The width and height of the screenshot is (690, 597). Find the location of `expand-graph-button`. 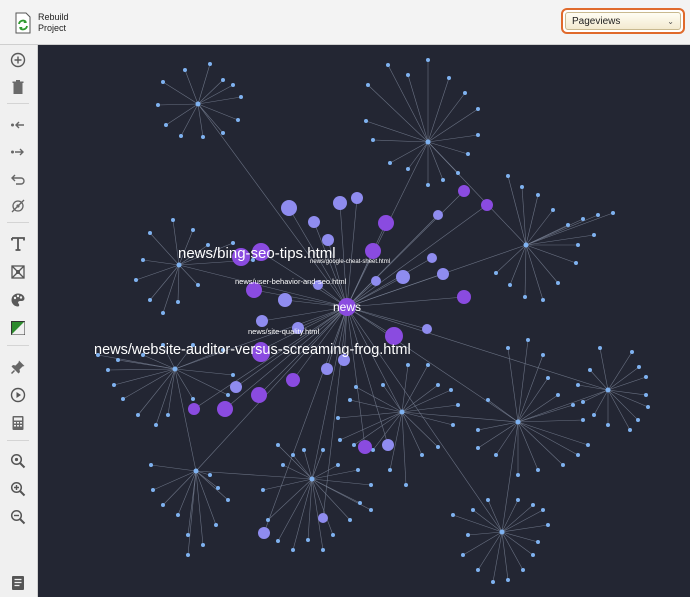

expand-graph-button is located at coordinates (18, 272).